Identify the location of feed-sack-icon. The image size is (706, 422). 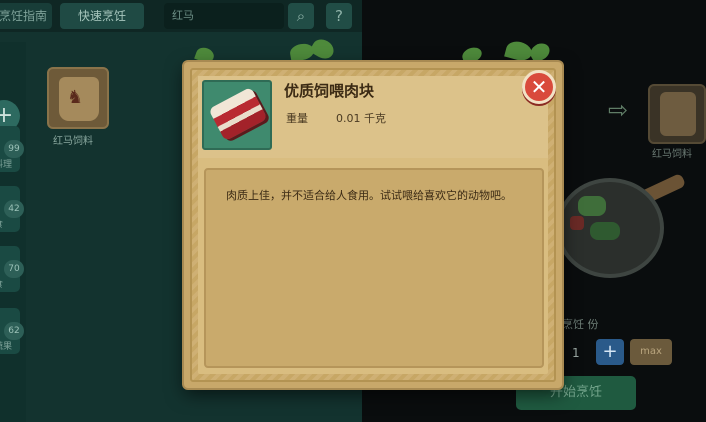
(678, 114).